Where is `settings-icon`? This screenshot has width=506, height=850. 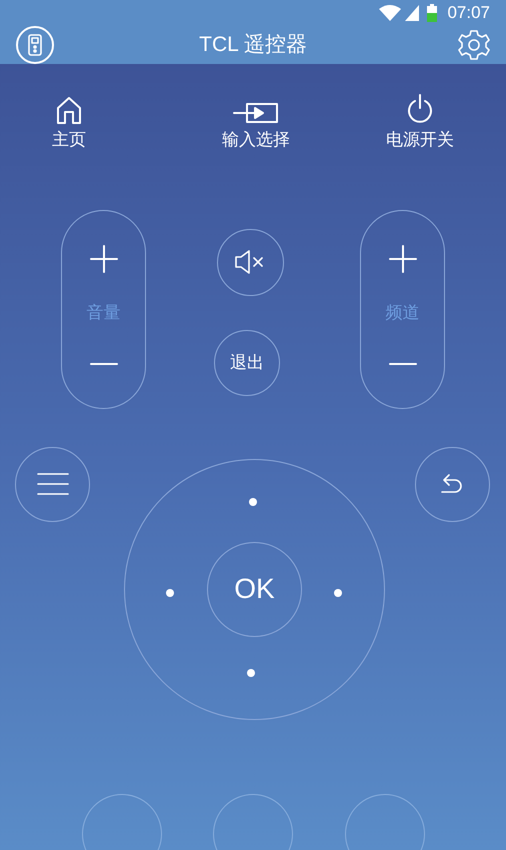 settings-icon is located at coordinates (474, 44).